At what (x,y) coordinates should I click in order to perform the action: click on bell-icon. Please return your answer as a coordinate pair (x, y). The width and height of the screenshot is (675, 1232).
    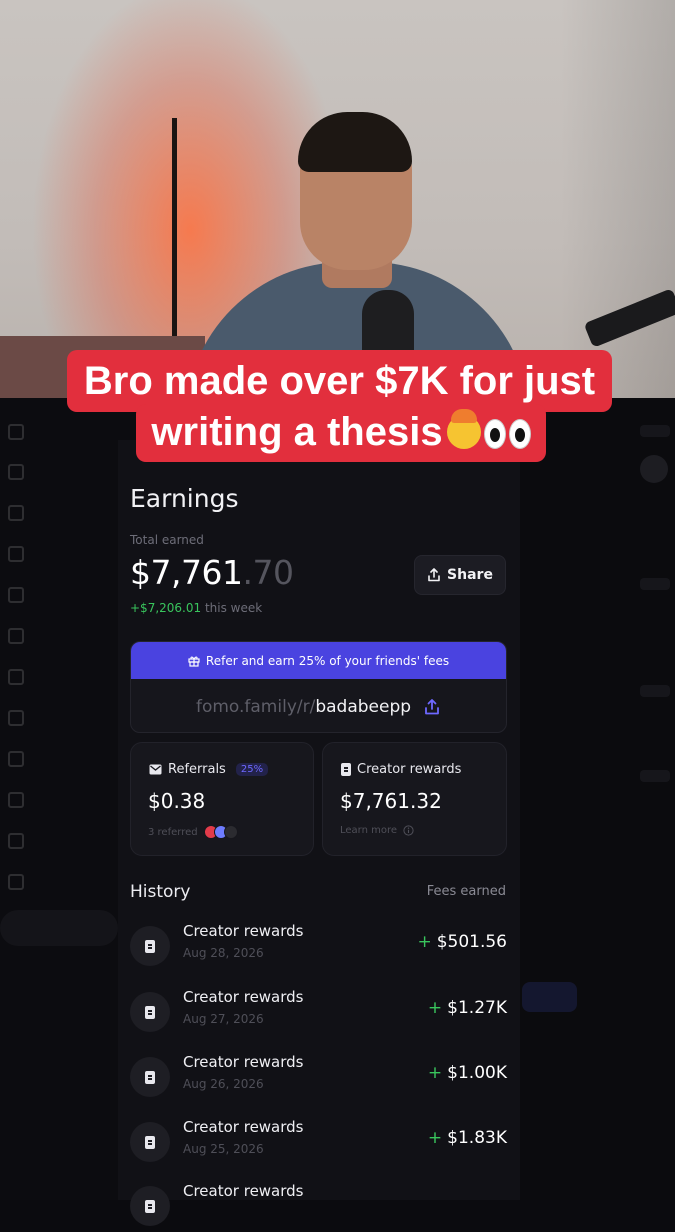
    Looking at the image, I should click on (16, 513).